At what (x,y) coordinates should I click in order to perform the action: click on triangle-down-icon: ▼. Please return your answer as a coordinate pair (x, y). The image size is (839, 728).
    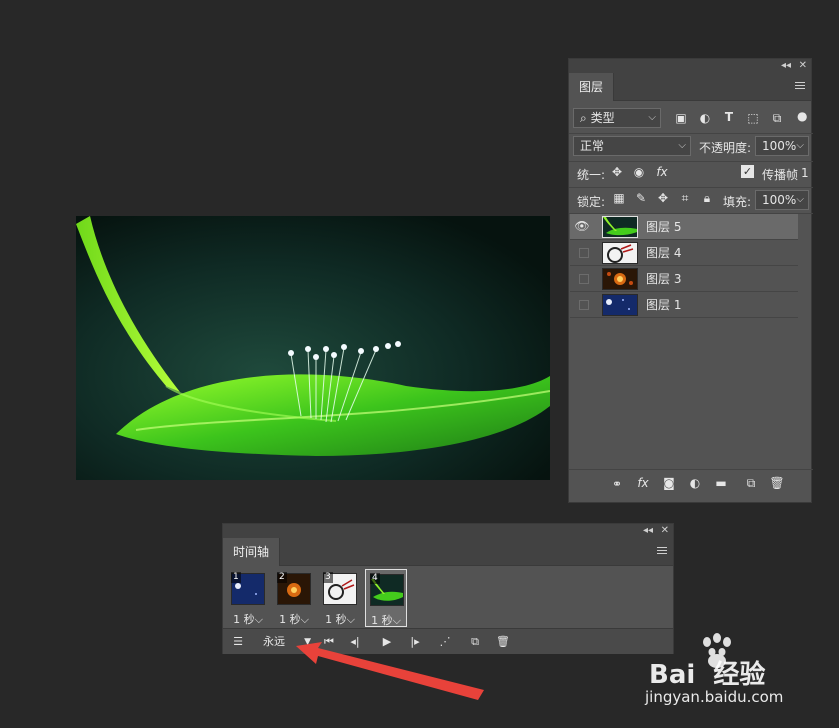
    Looking at the image, I should click on (307, 642).